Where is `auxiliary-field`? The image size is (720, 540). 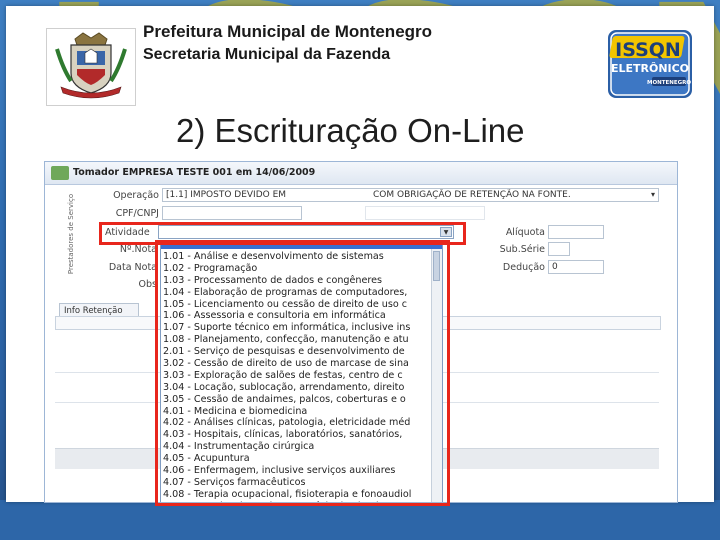
auxiliary-field is located at coordinates (425, 213).